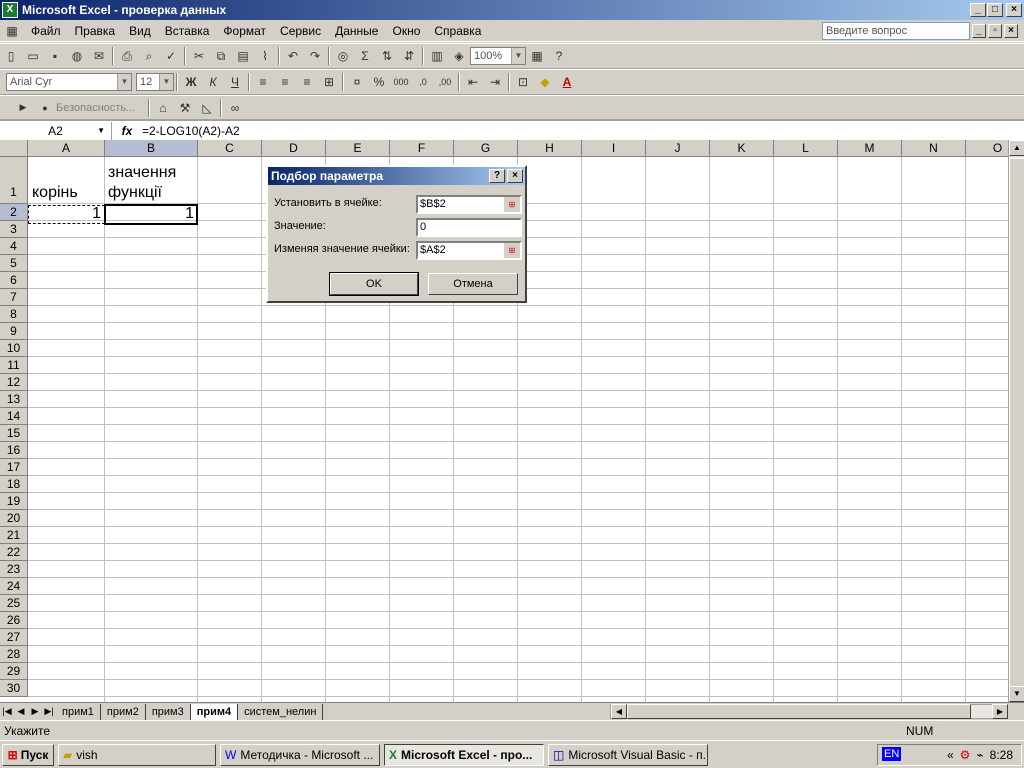 This screenshot has width=1024, height=768. What do you see at coordinates (7, 711) in the screenshot?
I see `first-sheet-icon: |◀` at bounding box center [7, 711].